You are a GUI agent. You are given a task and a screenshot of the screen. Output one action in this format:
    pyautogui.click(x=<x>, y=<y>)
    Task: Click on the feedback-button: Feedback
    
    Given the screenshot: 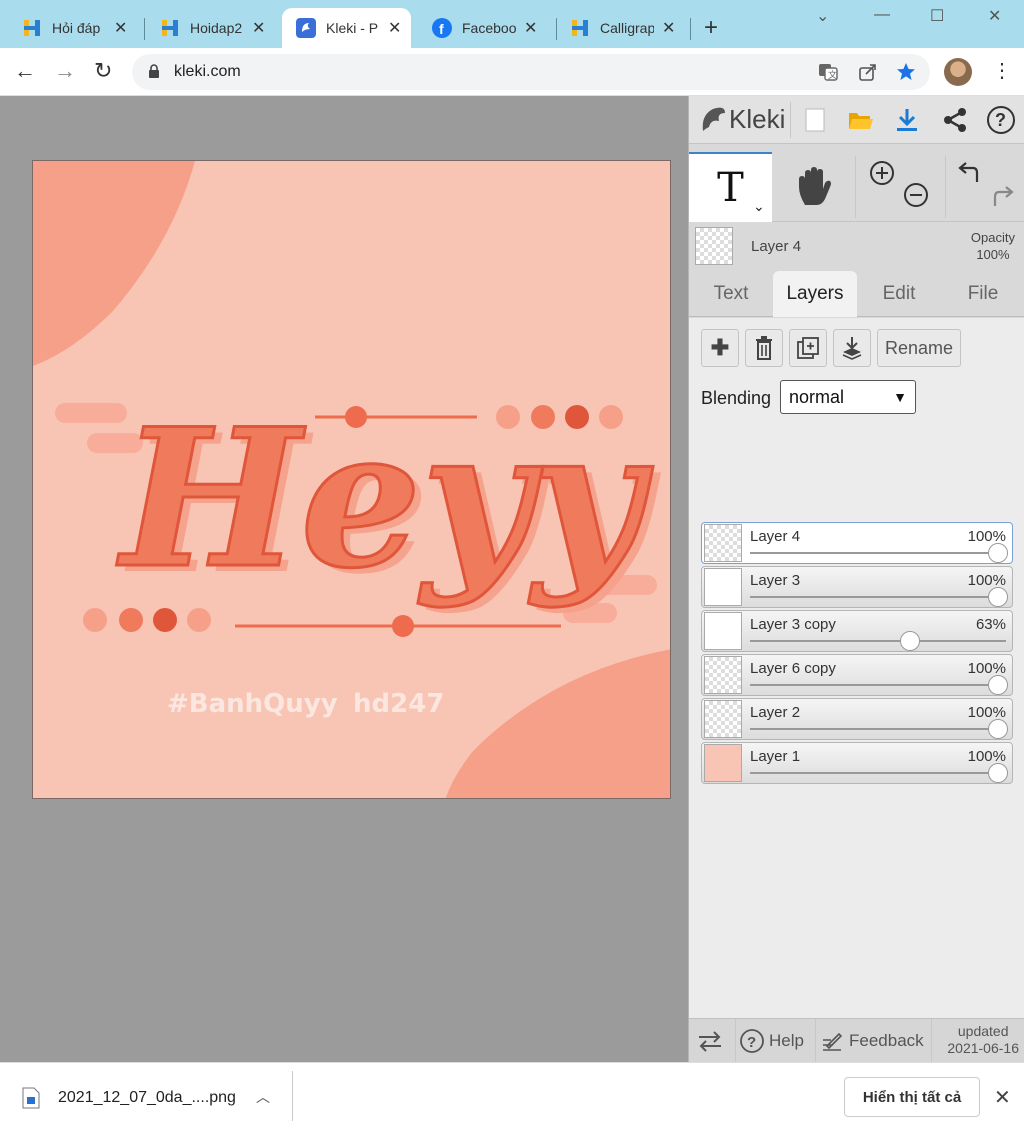 What is the action you would take?
    pyautogui.click(x=872, y=1041)
    